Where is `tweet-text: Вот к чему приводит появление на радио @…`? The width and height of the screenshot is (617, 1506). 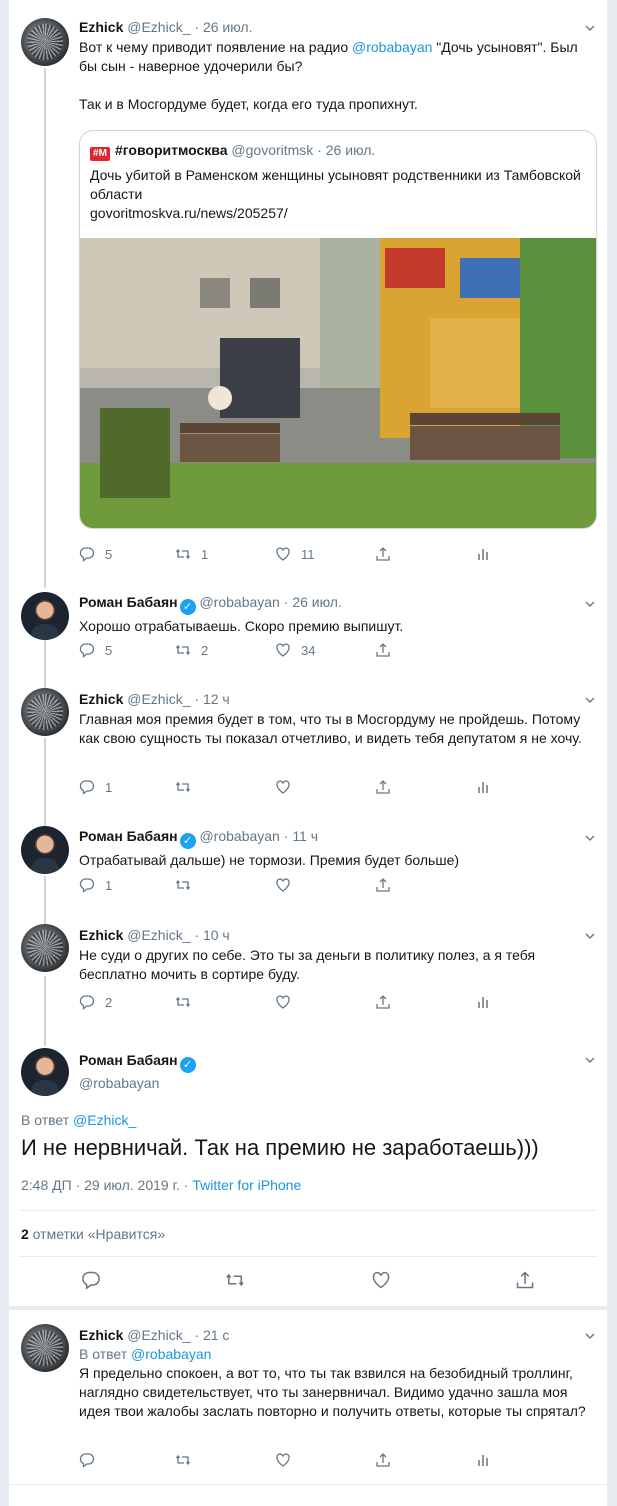
tweet-text: Вот к чему приводит появление на радио @… is located at coordinates (337, 57).